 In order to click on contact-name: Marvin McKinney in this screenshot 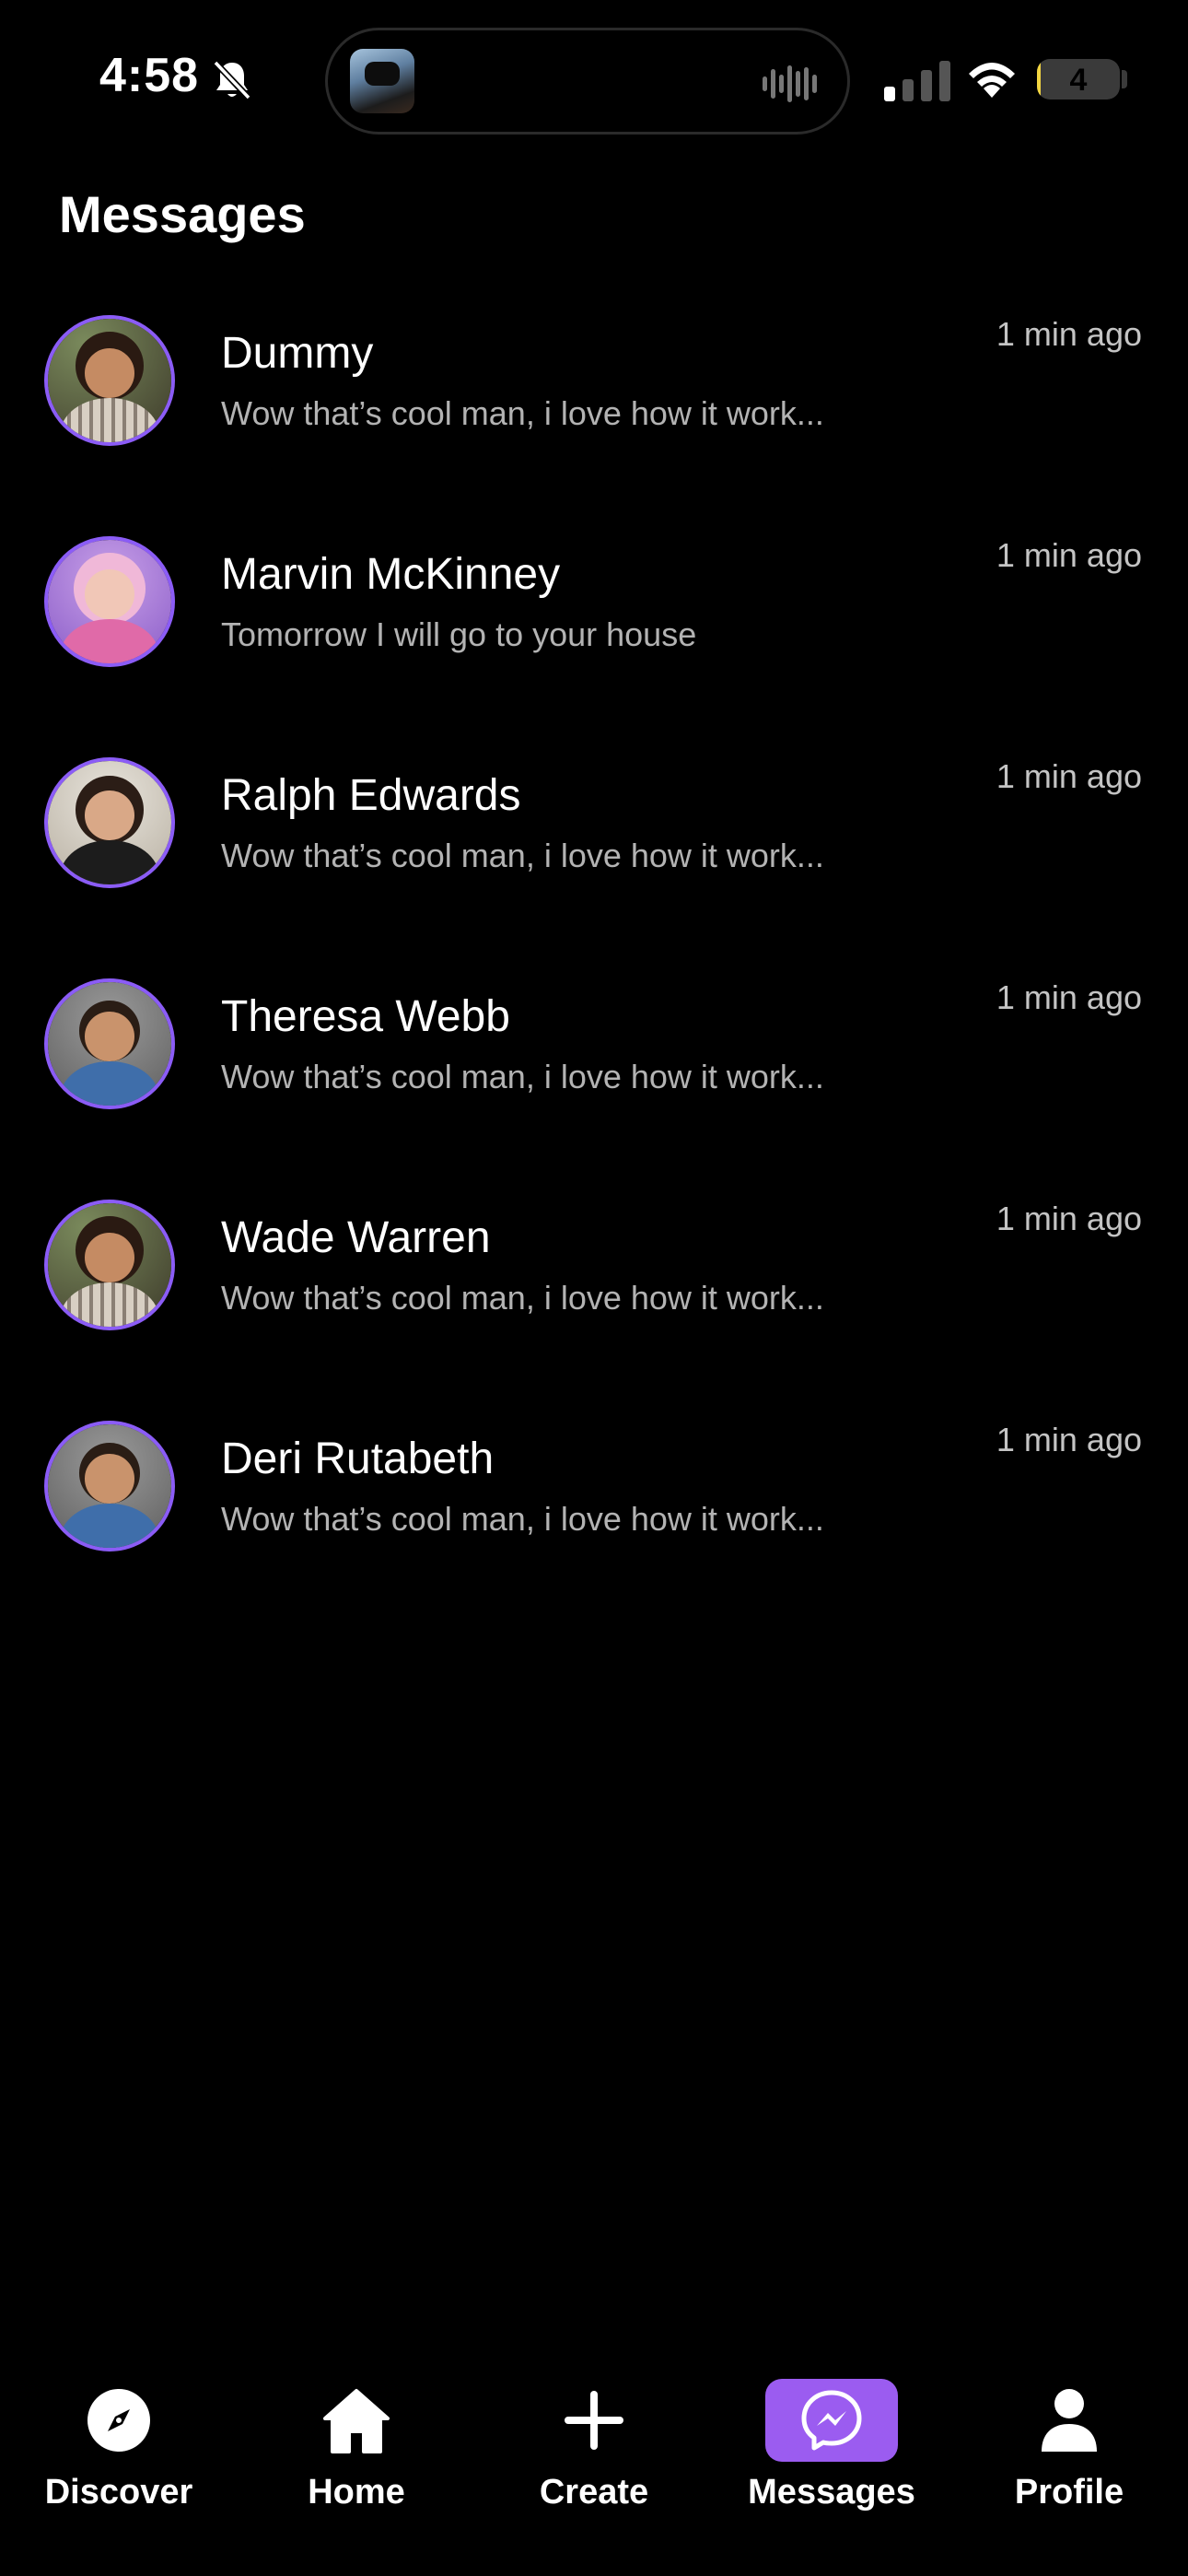, I will do `click(391, 574)`.